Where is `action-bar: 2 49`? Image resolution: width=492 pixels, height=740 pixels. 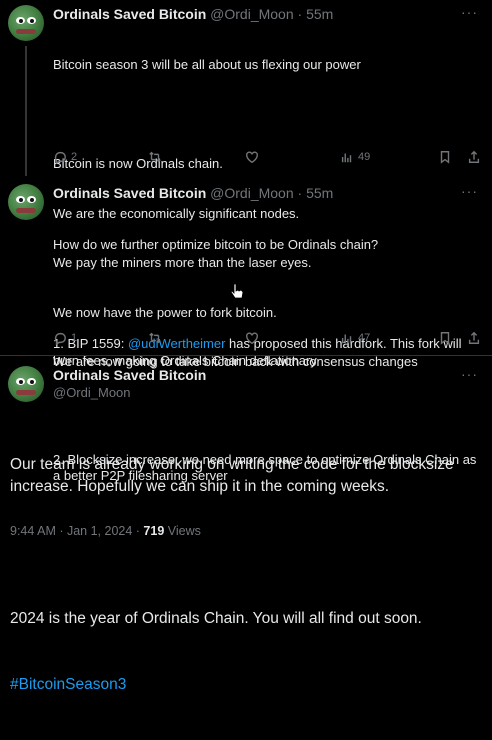 action-bar: 2 49 is located at coordinates (268, 158).